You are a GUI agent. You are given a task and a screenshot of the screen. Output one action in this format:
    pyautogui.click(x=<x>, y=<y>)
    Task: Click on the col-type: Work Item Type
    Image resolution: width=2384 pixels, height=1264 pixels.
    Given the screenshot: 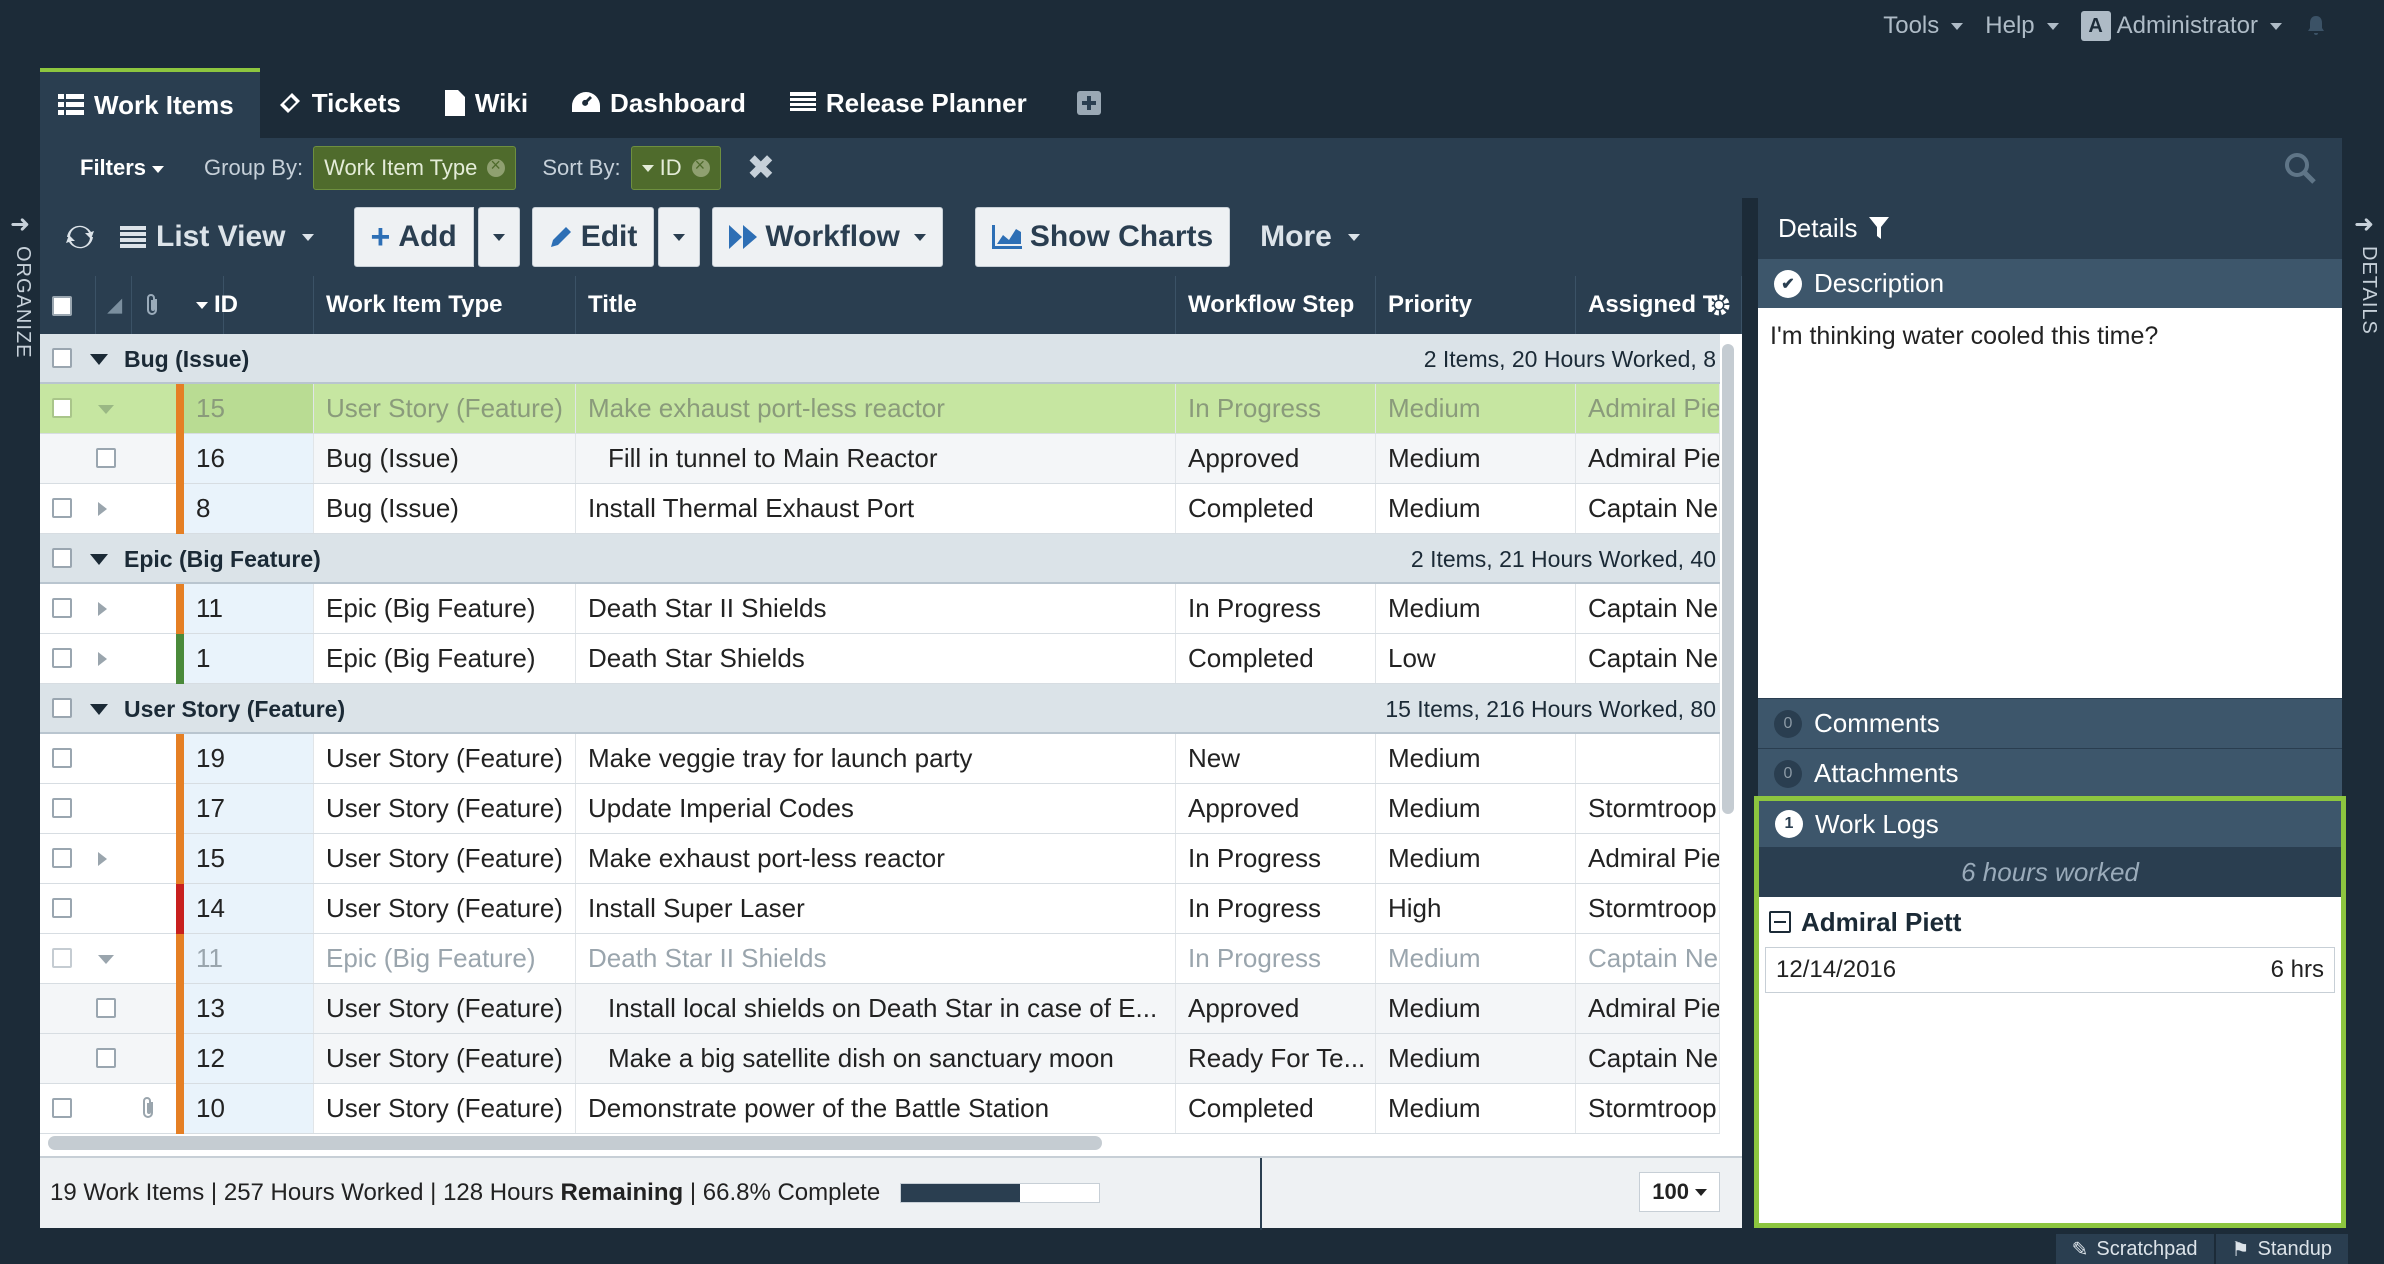 What is the action you would take?
    pyautogui.click(x=445, y=305)
    